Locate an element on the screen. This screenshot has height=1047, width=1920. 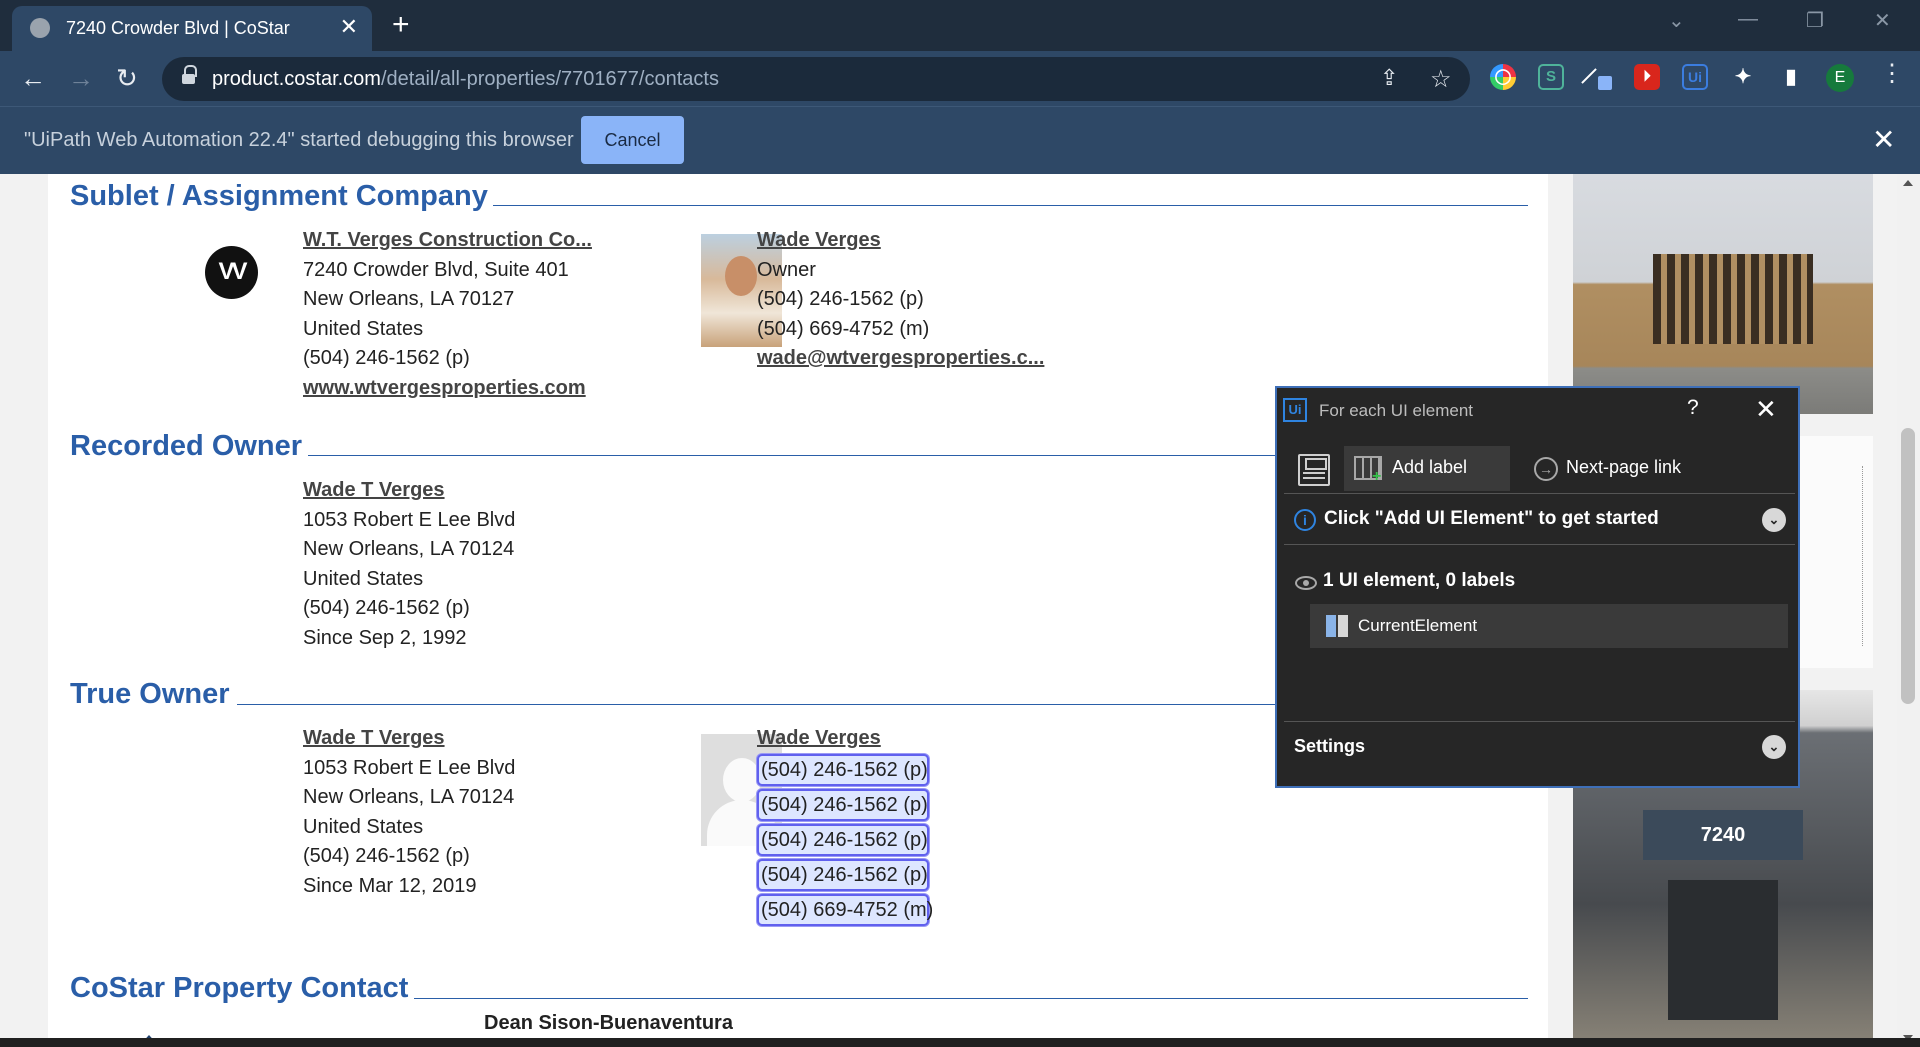
sublet-section-title: Sublet / Assignment Company is located at coordinates (279, 196).